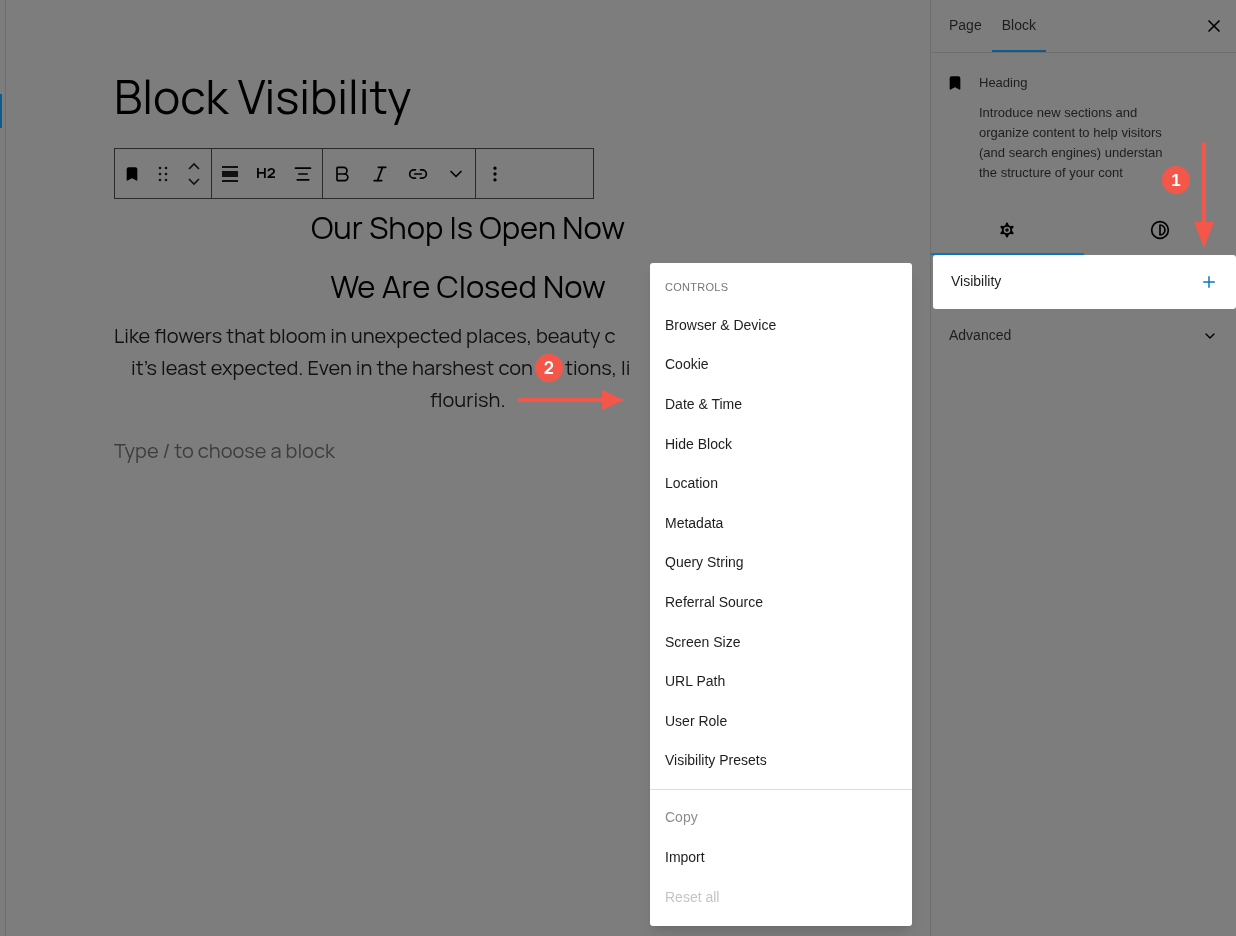 The image size is (1236, 936). What do you see at coordinates (781, 563) in the screenshot?
I see `menu-item: Query String` at bounding box center [781, 563].